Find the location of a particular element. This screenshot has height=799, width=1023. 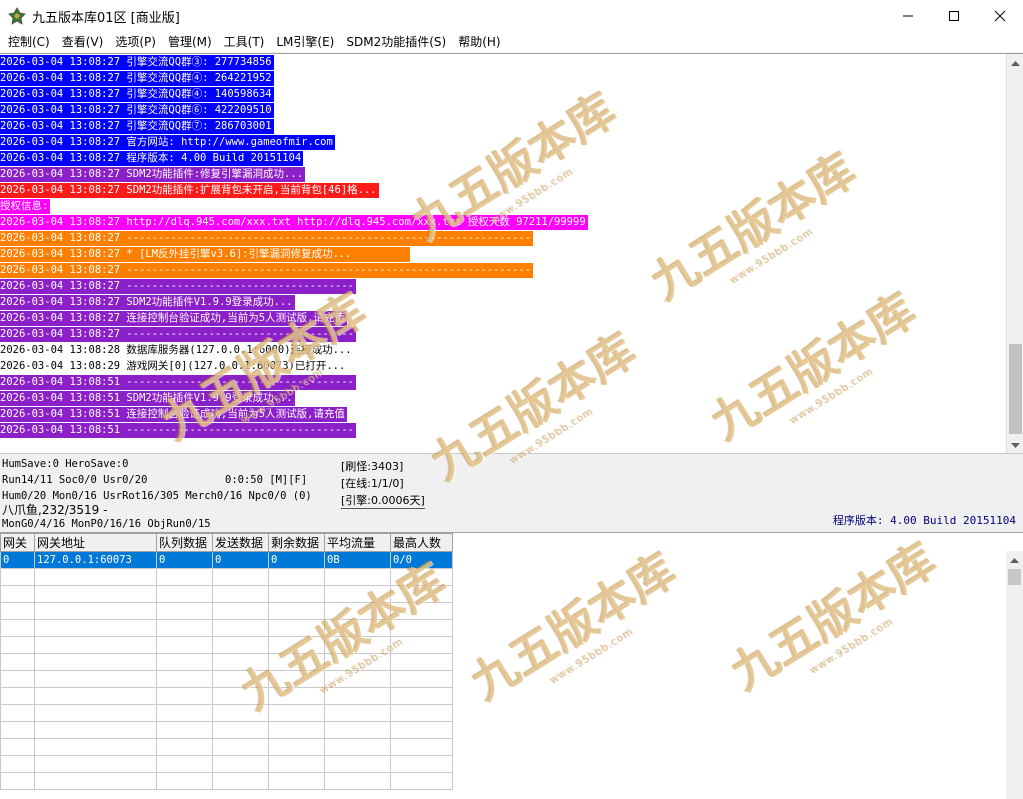

maximize-button is located at coordinates (954, 16).